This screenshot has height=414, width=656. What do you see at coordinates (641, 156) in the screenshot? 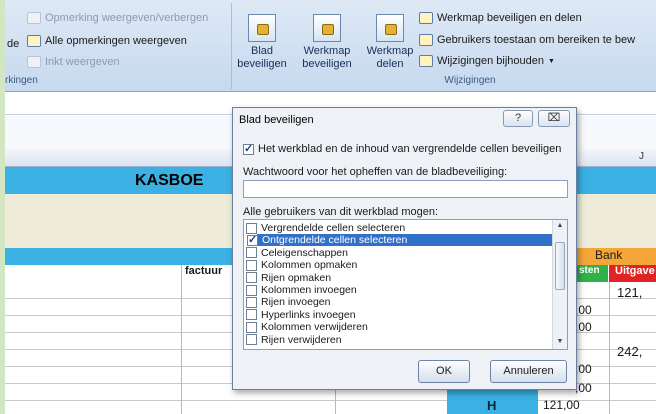
I see `column-j-header: J` at bounding box center [641, 156].